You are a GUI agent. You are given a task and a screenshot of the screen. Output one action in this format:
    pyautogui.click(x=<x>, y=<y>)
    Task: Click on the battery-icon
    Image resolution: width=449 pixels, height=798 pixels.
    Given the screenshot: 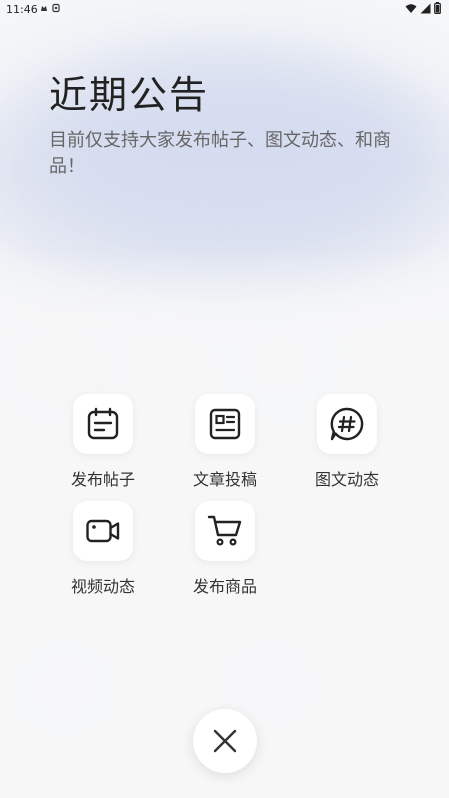 What is the action you would take?
    pyautogui.click(x=437, y=8)
    